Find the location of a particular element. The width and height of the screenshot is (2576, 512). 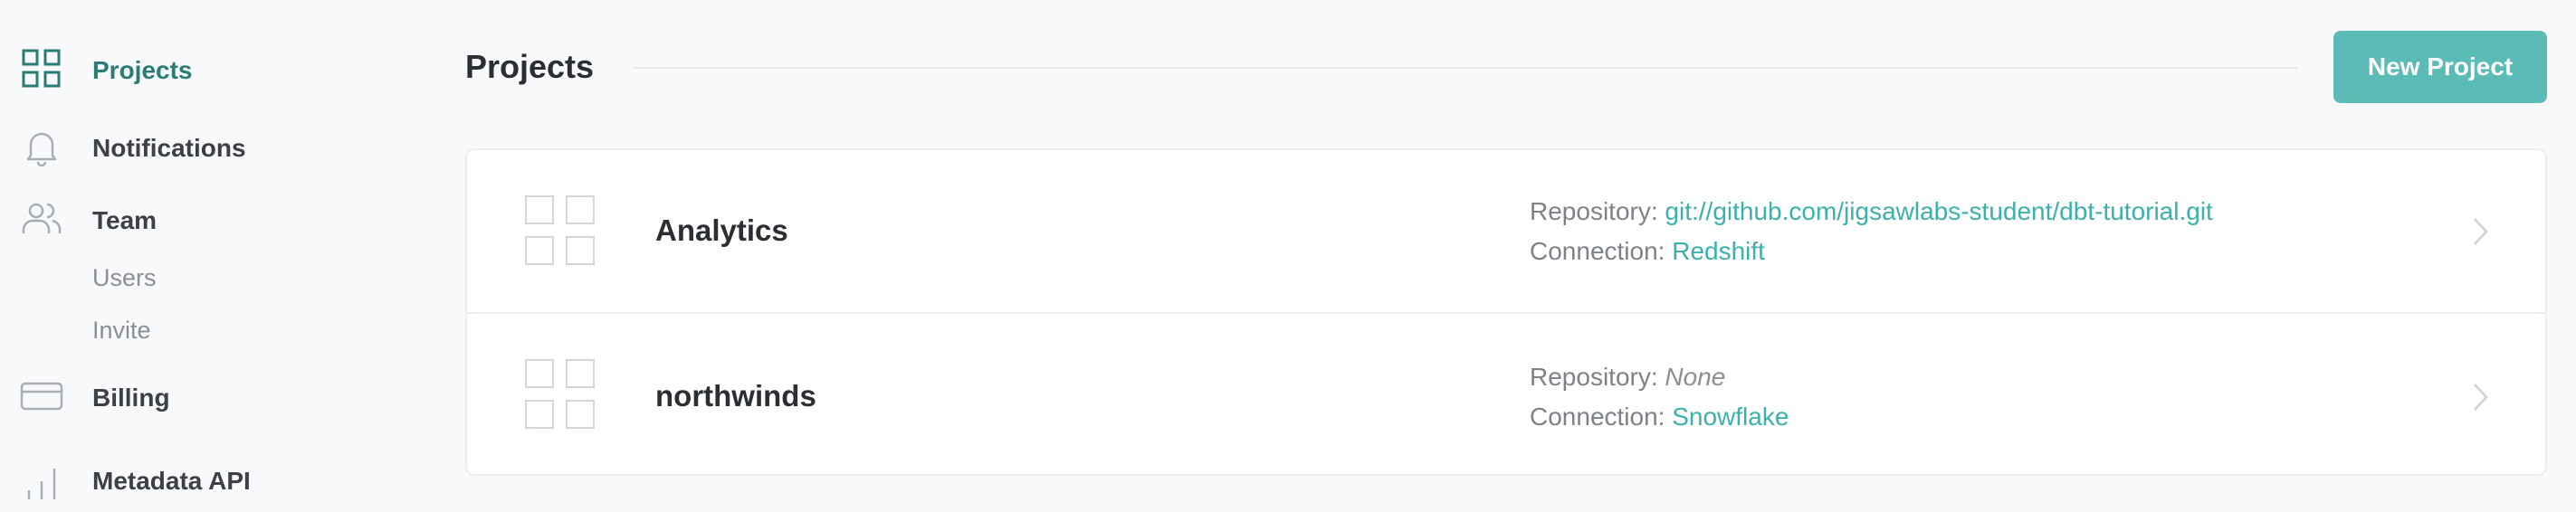

bell-icon is located at coordinates (41, 149).